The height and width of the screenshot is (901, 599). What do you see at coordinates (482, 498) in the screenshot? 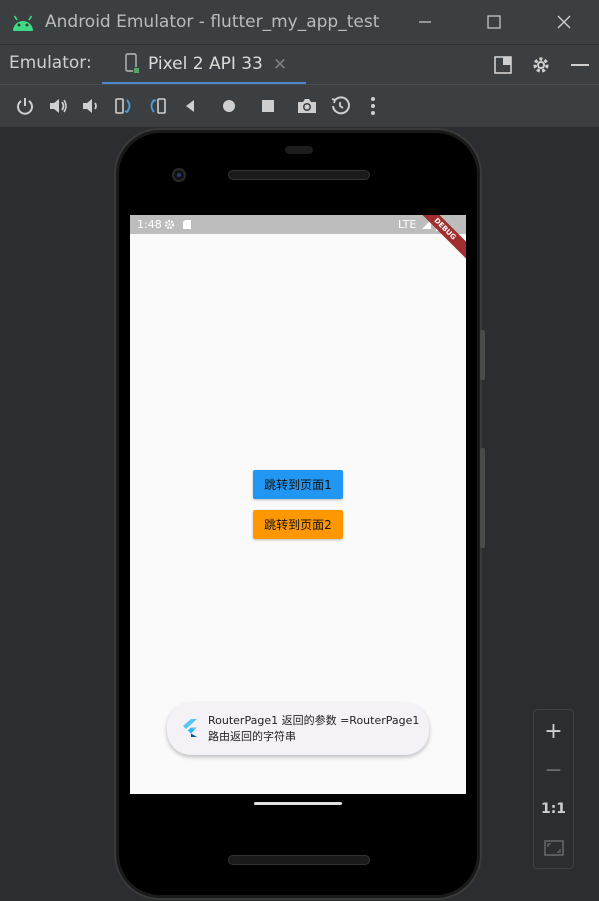
I see `device-volume-key` at bounding box center [482, 498].